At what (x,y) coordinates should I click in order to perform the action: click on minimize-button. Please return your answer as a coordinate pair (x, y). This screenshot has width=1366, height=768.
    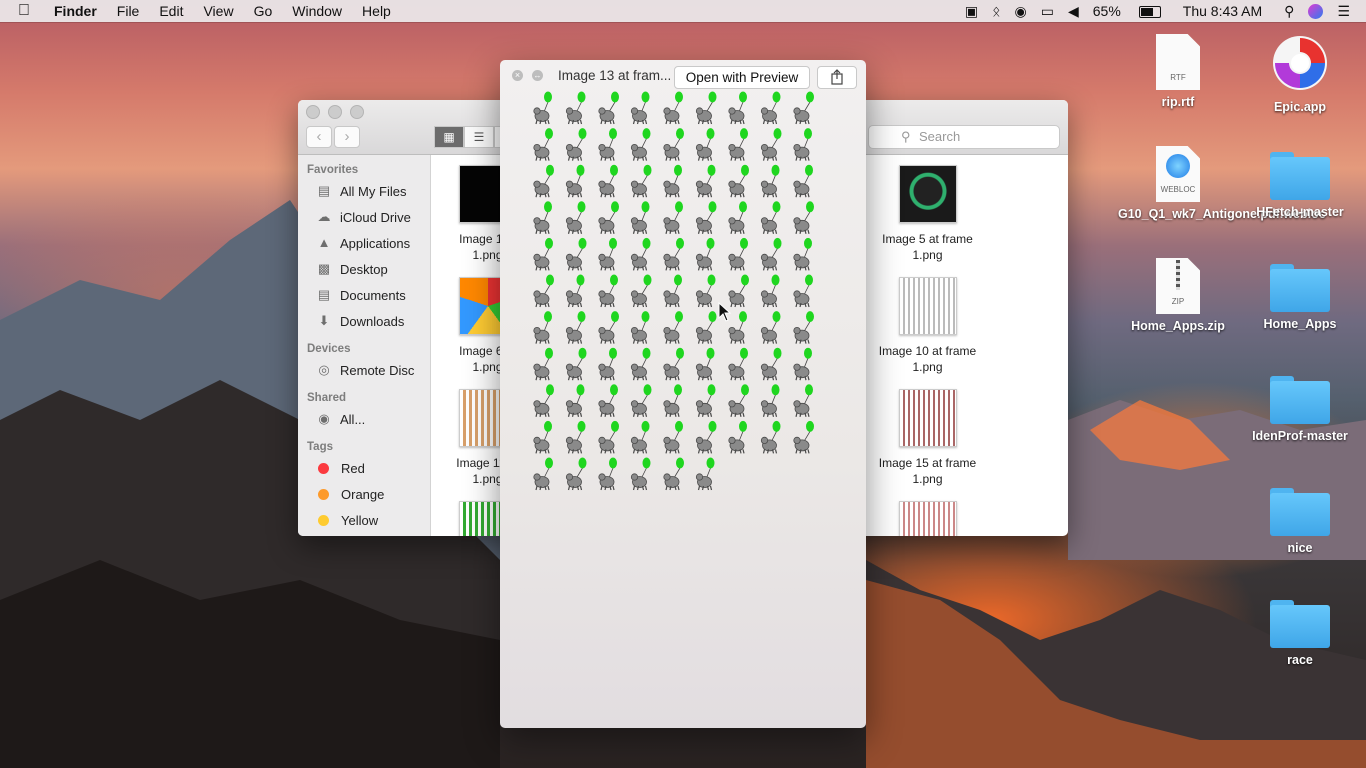
    Looking at the image, I should click on (335, 112).